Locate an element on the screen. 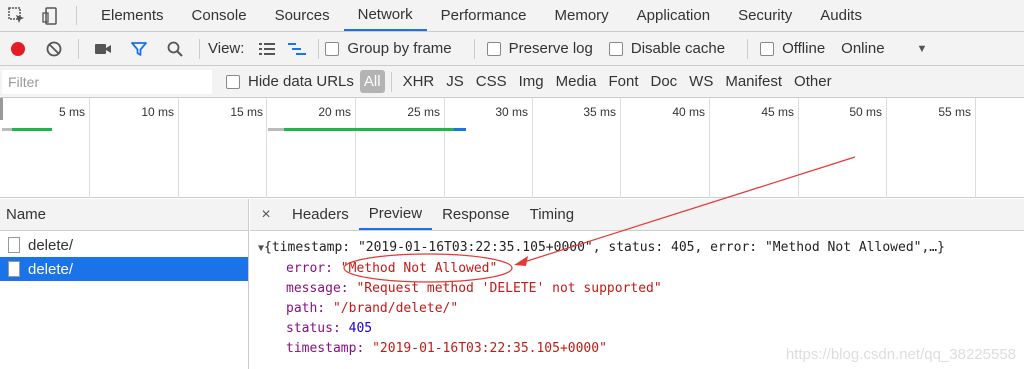  json-value: "/brand/delete/" is located at coordinates (395, 308).